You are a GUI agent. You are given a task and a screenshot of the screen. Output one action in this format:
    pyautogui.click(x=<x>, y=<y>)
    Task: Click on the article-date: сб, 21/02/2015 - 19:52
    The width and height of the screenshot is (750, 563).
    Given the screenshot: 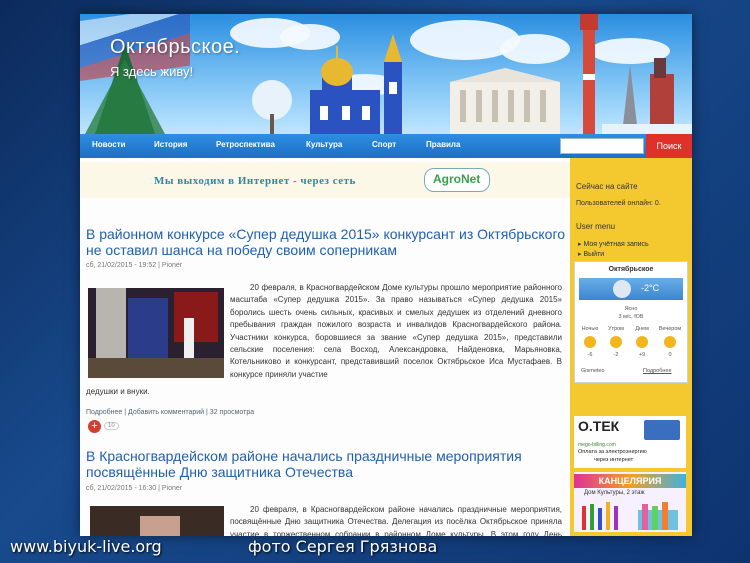 What is the action you would take?
    pyautogui.click(x=121, y=265)
    